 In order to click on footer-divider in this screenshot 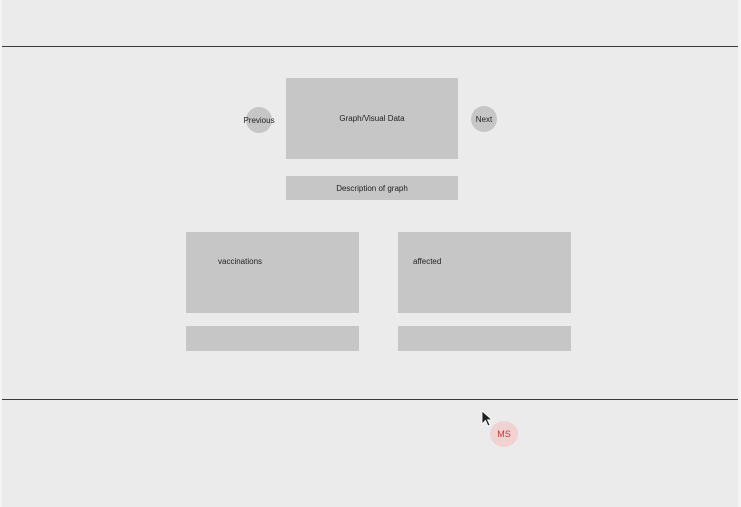, I will do `click(370, 399)`.